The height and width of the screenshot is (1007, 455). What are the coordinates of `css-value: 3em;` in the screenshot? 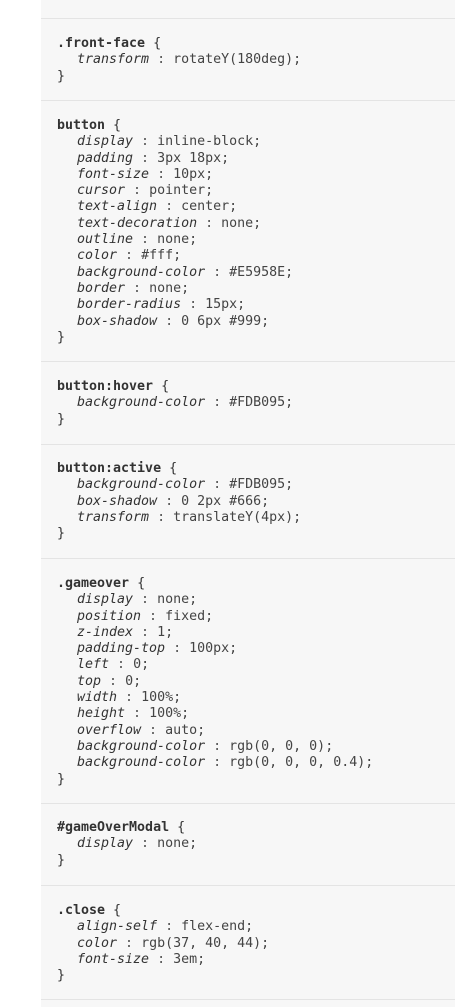 It's located at (189, 959).